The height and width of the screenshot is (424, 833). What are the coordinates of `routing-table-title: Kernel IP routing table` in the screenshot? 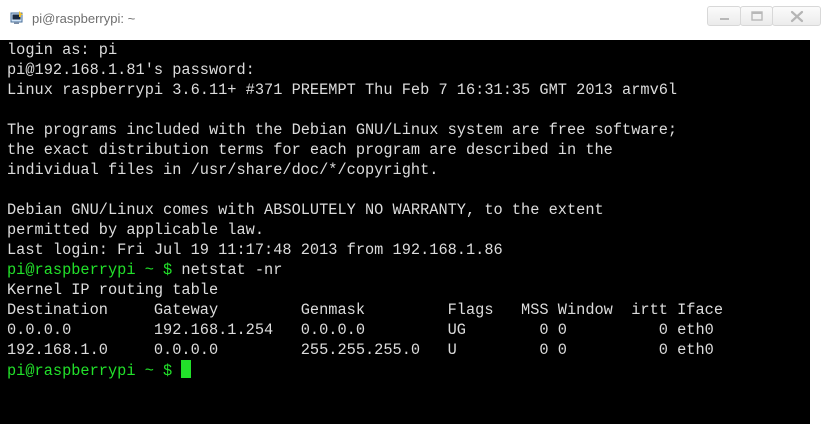 It's located at (113, 290).